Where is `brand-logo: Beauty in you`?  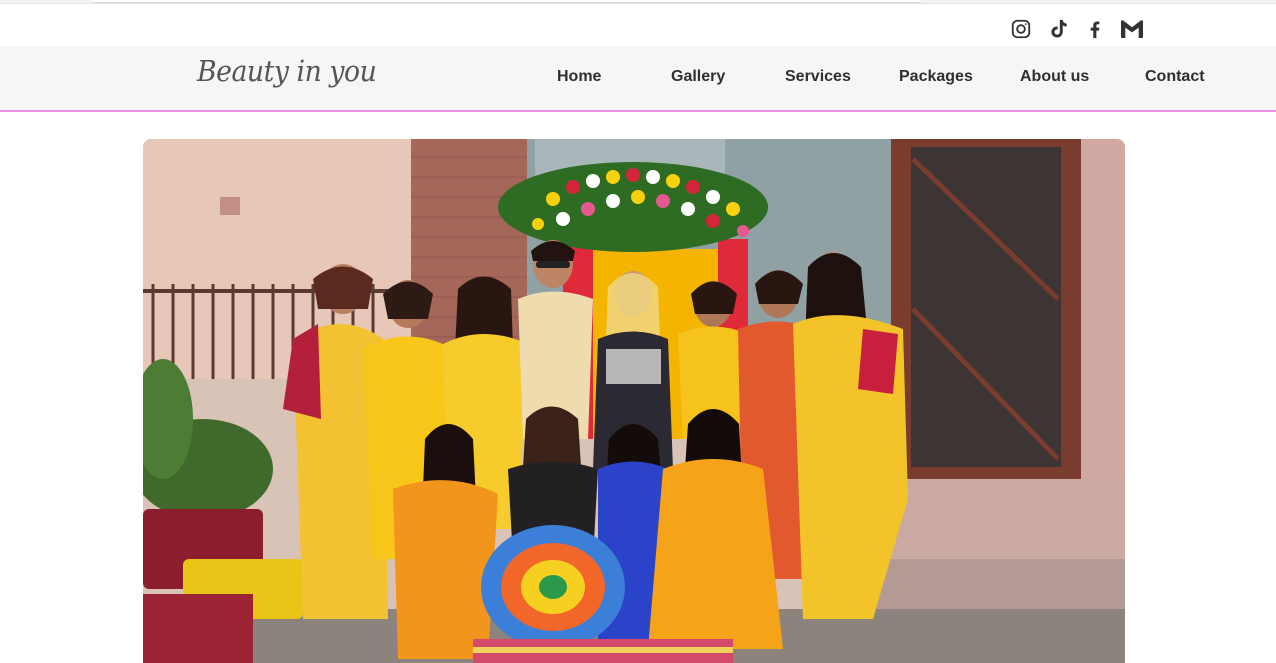 brand-logo: Beauty in you is located at coordinates (287, 71).